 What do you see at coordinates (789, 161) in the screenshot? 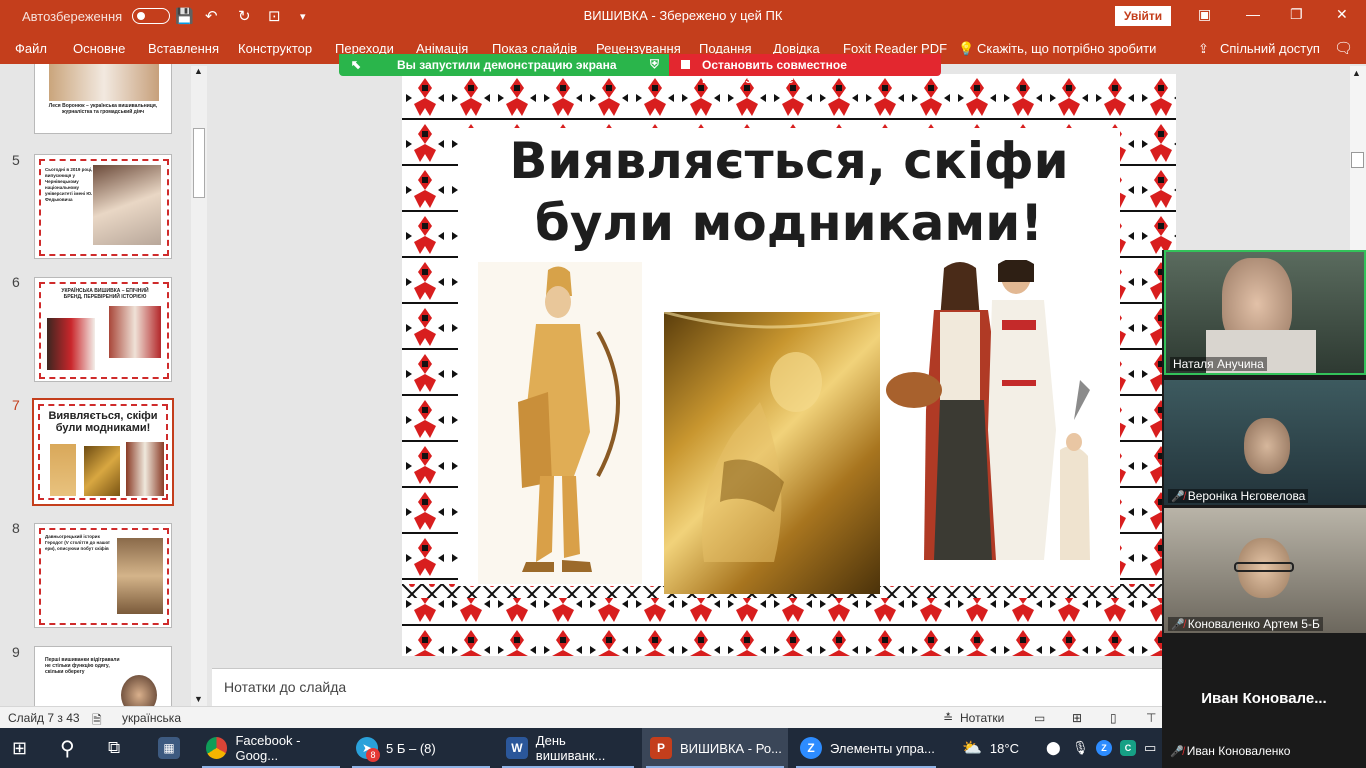
I see `slide-title-line-1: Виявляється, скіфи` at bounding box center [789, 161].